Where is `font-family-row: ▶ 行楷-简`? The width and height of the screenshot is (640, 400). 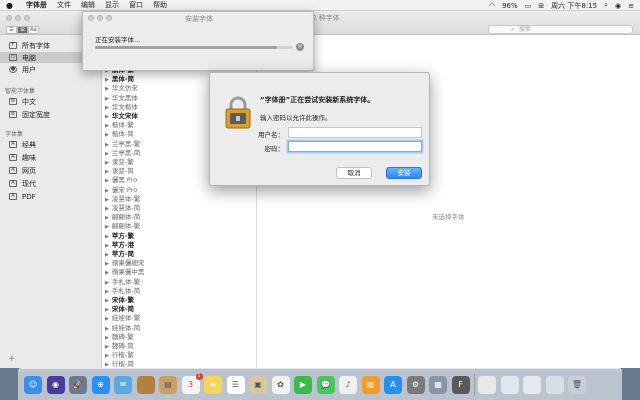 font-family-row: ▶ 行楷-简 is located at coordinates (119, 363).